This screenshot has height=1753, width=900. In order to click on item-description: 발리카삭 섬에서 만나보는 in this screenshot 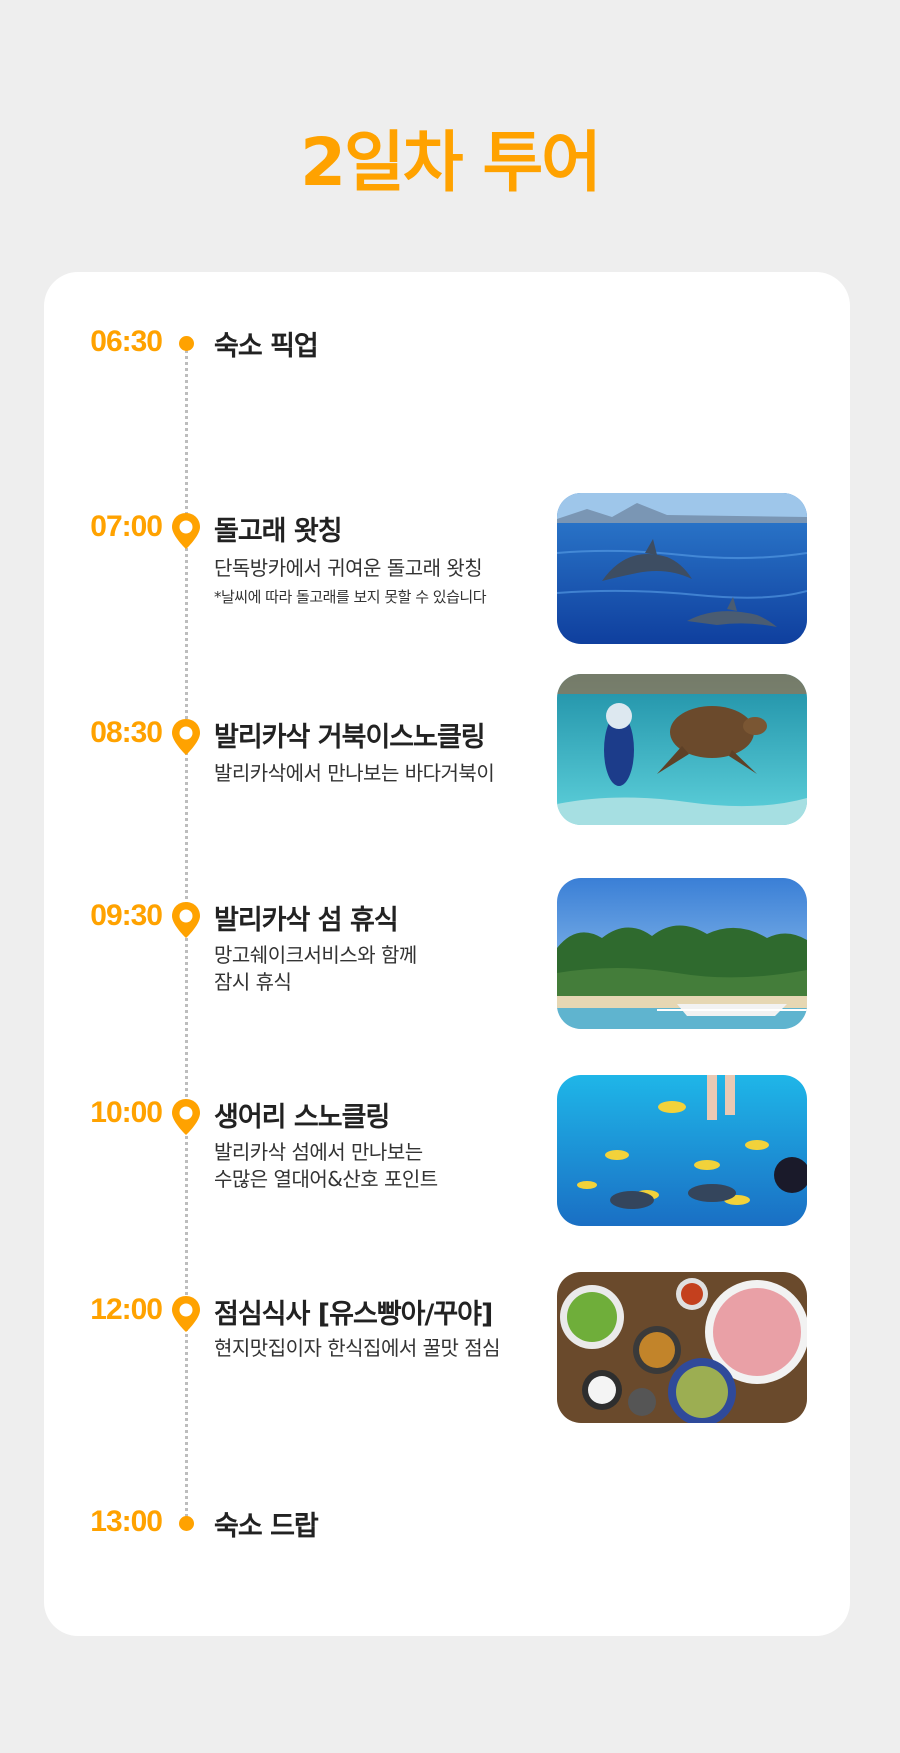, I will do `click(318, 1152)`.